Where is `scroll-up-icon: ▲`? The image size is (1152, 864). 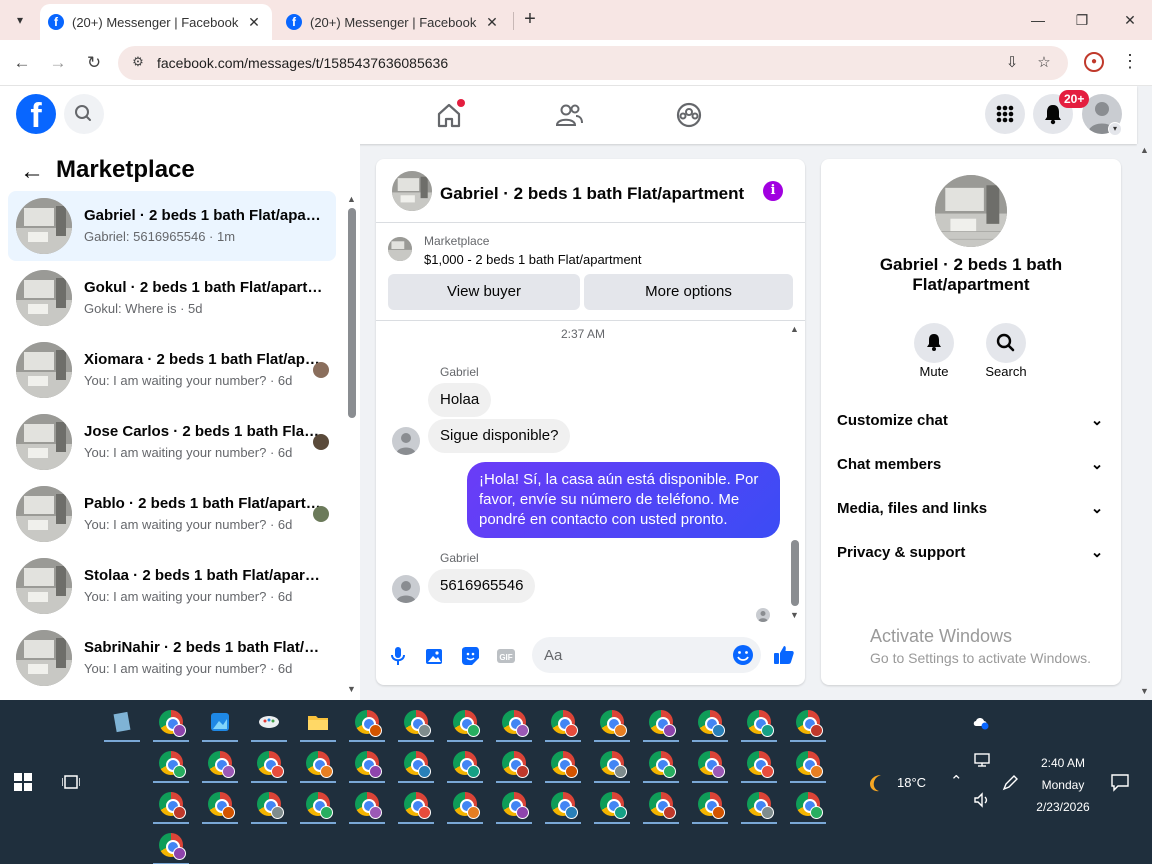 scroll-up-icon: ▲ is located at coordinates (794, 329).